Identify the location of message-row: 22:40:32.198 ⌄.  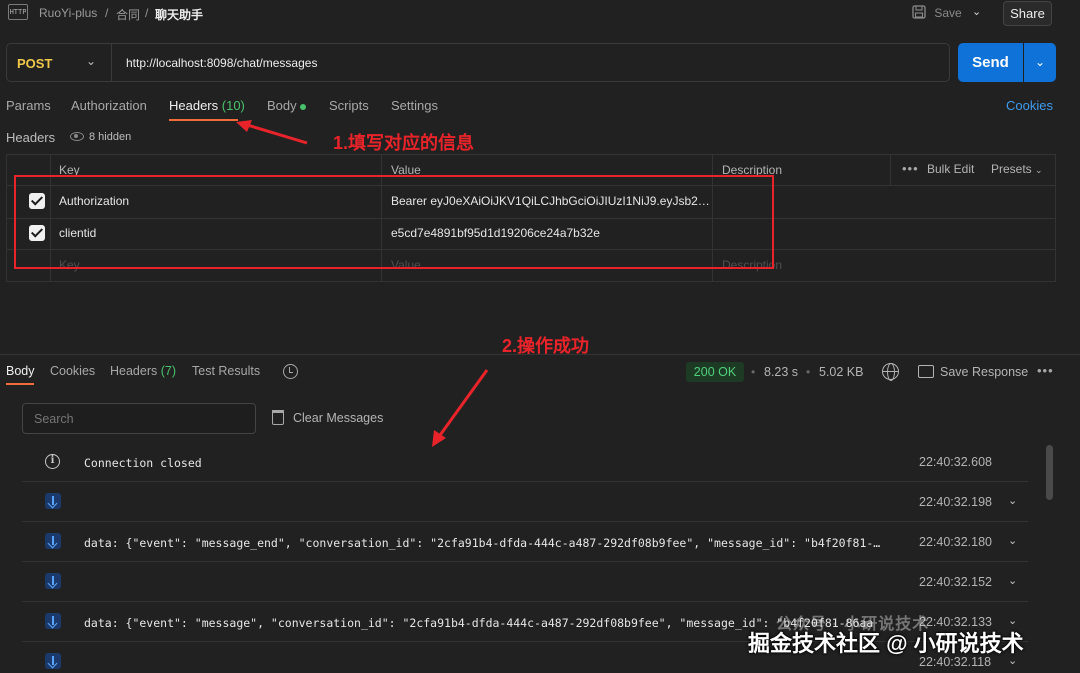
(525, 502).